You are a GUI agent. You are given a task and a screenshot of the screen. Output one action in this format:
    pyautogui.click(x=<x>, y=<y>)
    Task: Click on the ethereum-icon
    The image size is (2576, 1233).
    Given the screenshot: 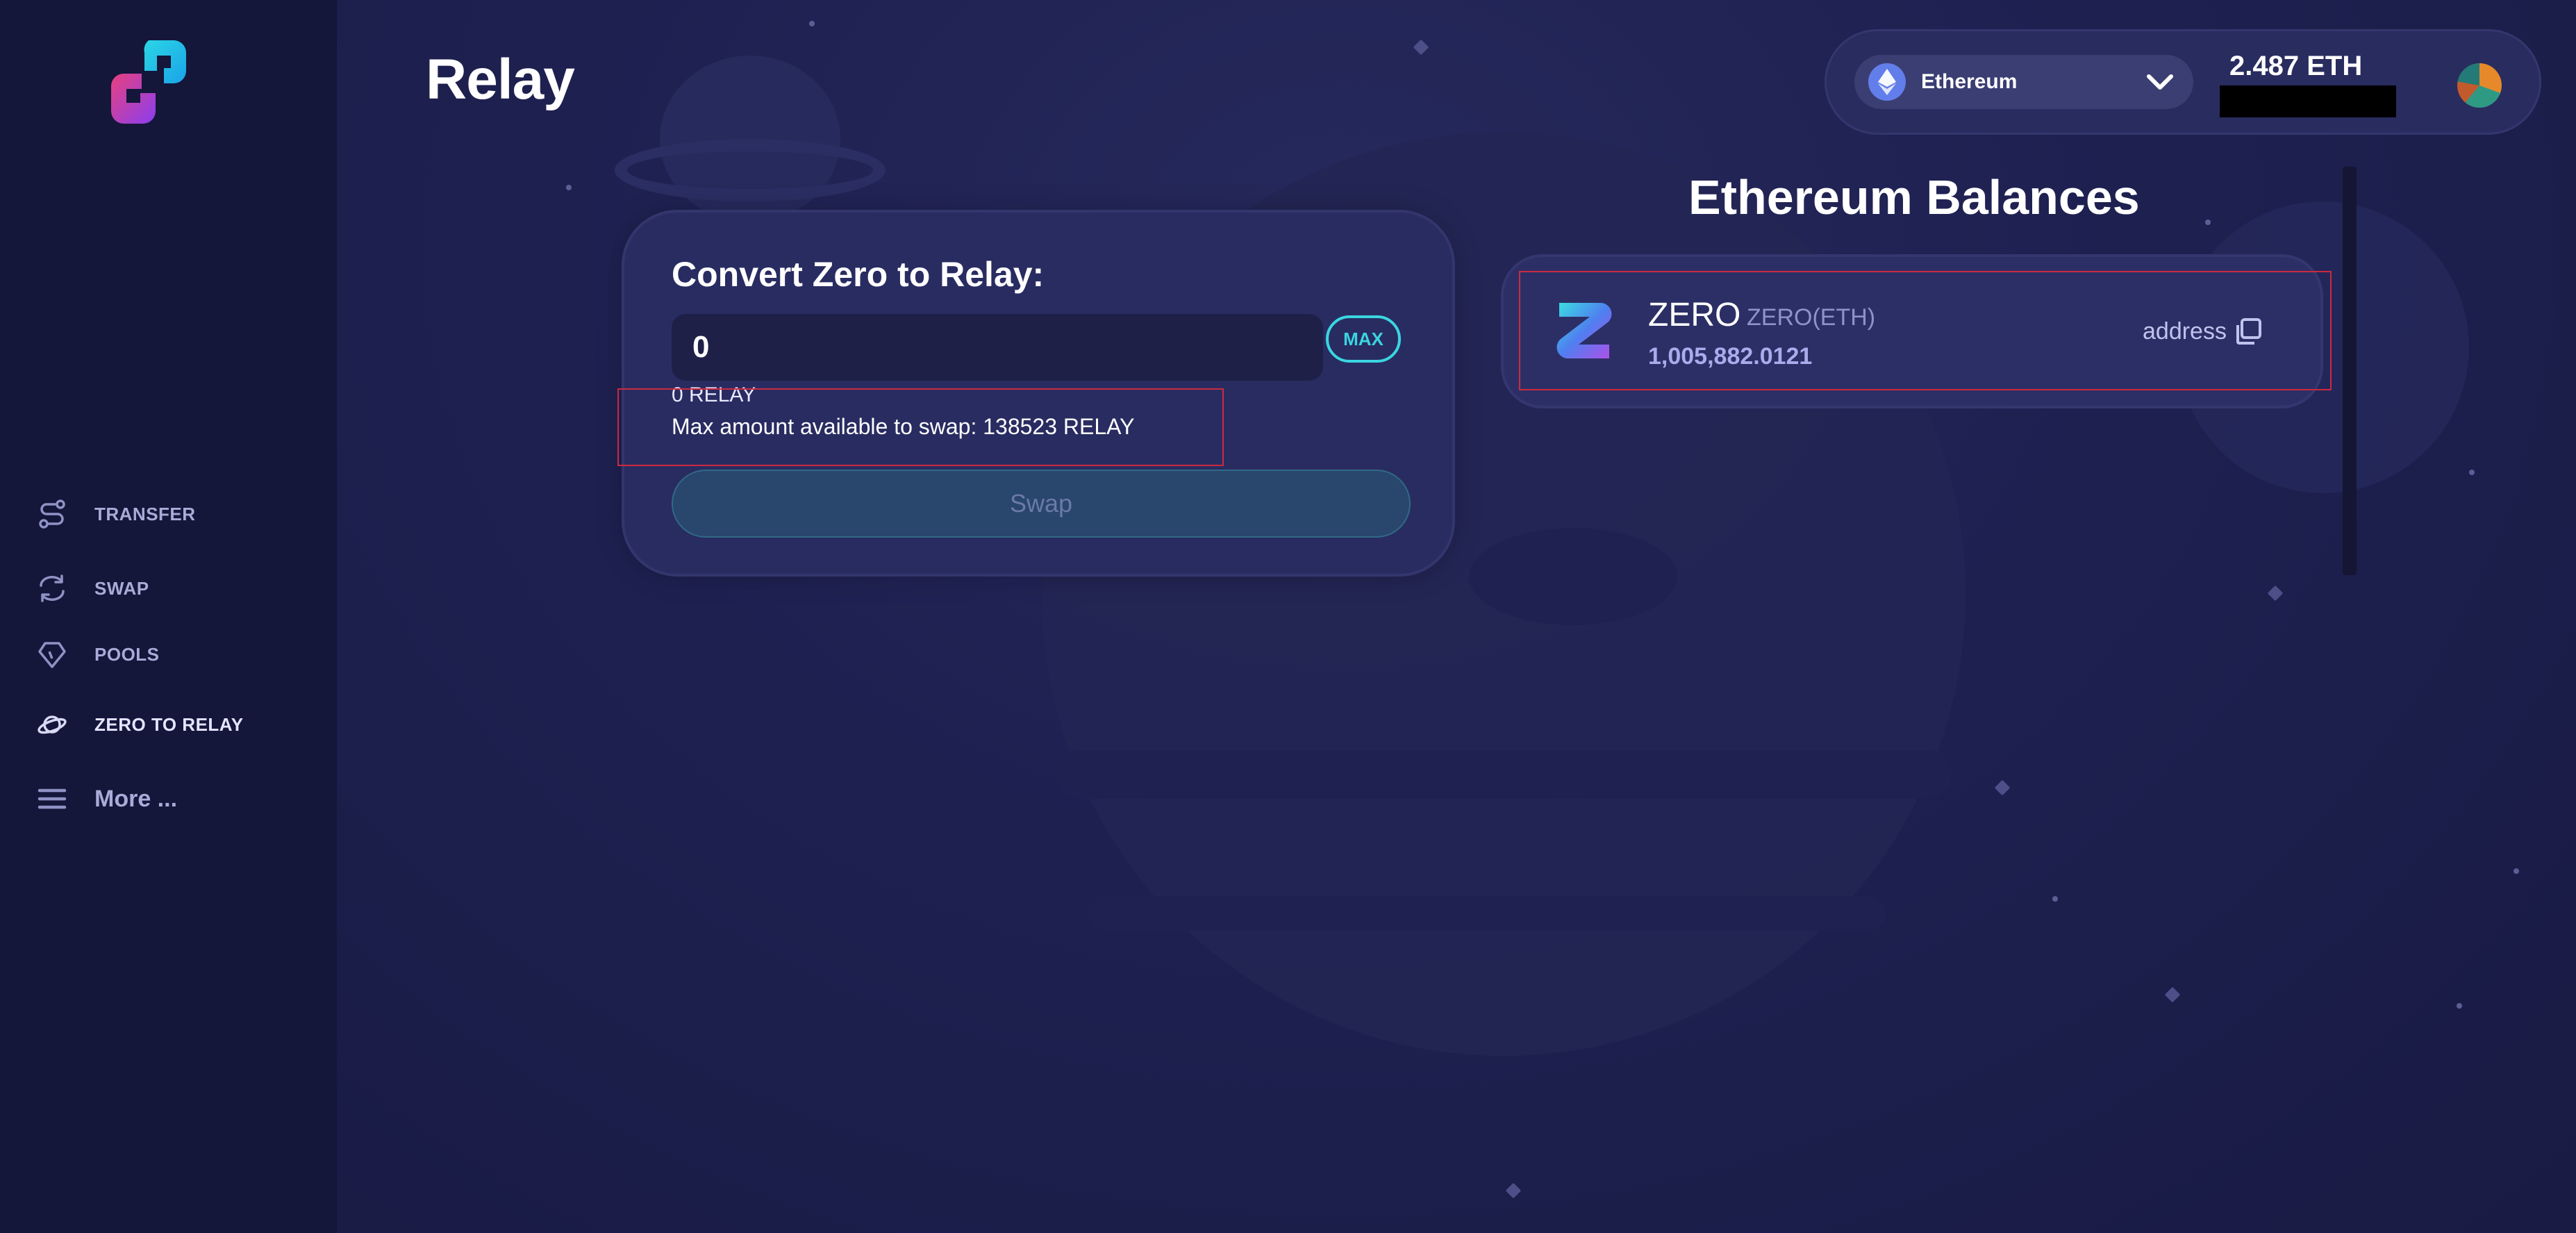 What is the action you would take?
    pyautogui.click(x=1887, y=82)
    